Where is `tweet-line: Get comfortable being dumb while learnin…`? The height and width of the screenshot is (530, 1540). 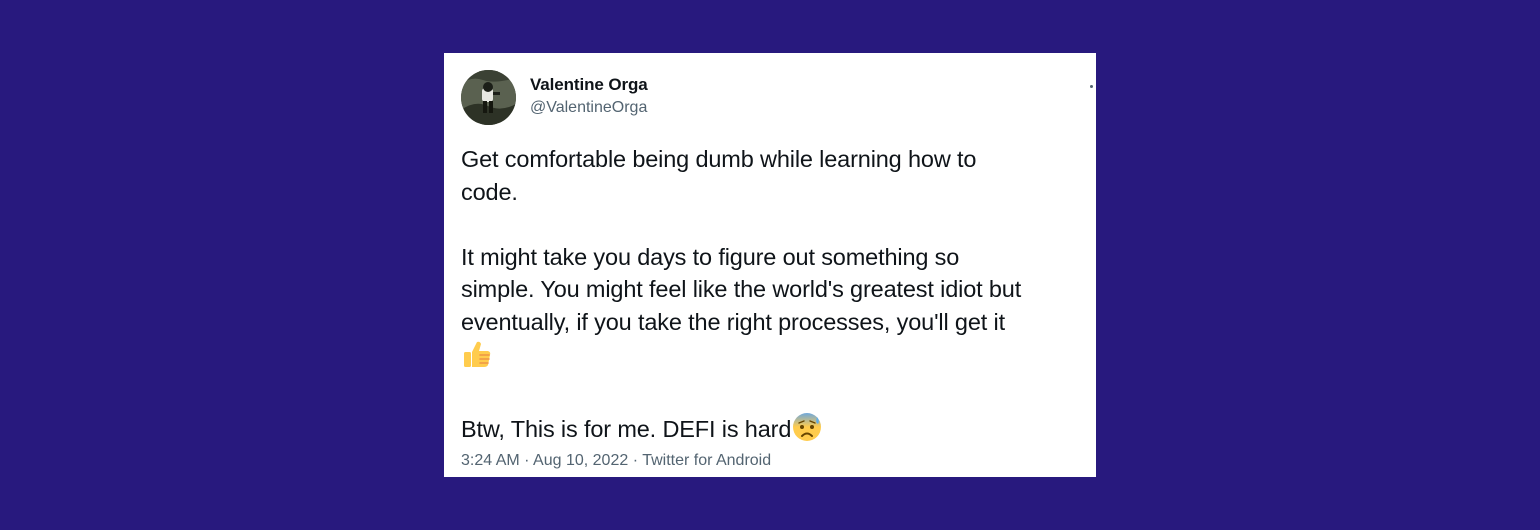 tweet-line: Get comfortable being dumb while learnin… is located at coordinates (719, 159).